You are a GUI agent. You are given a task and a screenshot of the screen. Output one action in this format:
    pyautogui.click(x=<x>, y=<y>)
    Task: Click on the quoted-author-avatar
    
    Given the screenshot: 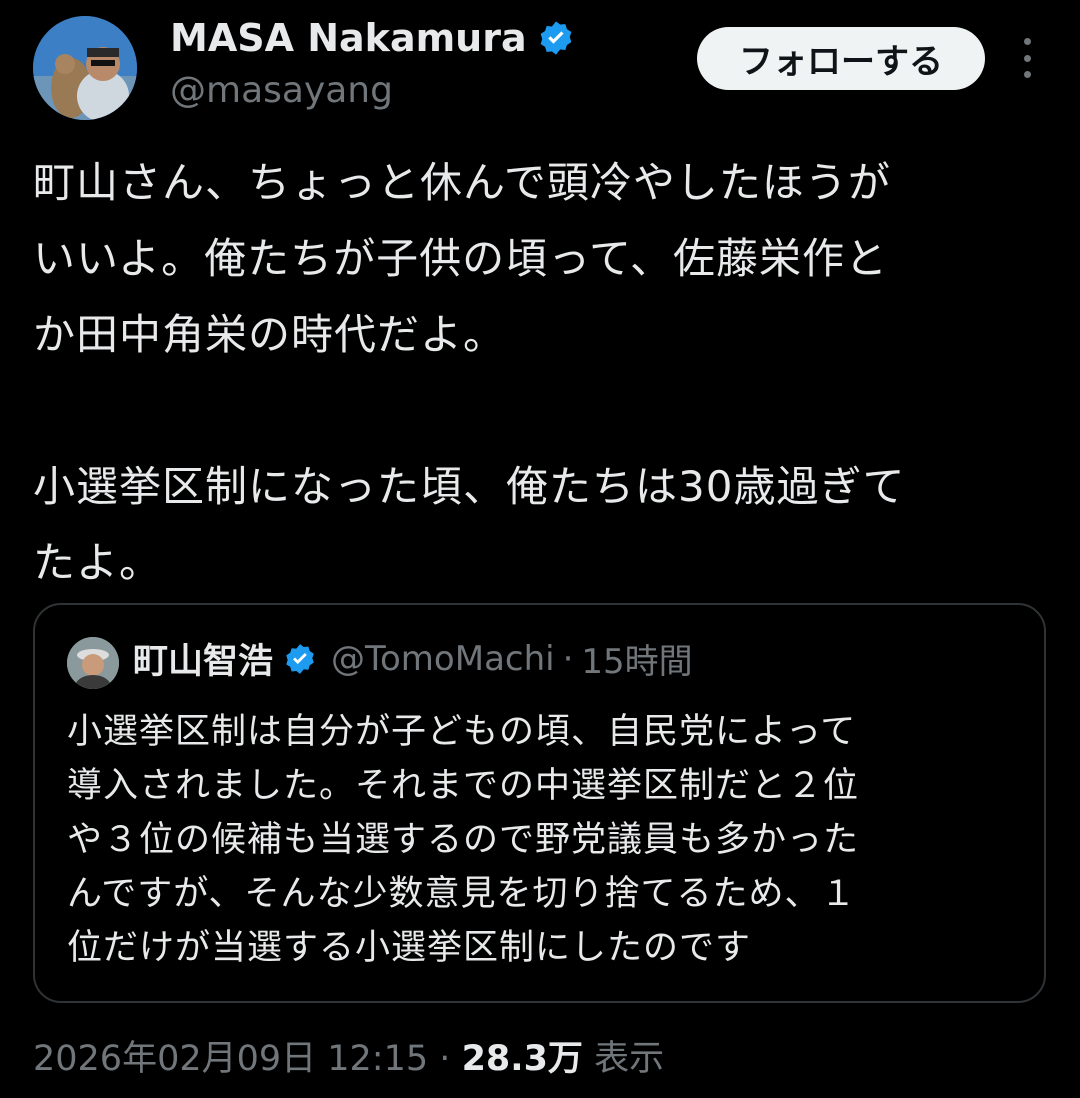 What is the action you would take?
    pyautogui.click(x=93, y=663)
    